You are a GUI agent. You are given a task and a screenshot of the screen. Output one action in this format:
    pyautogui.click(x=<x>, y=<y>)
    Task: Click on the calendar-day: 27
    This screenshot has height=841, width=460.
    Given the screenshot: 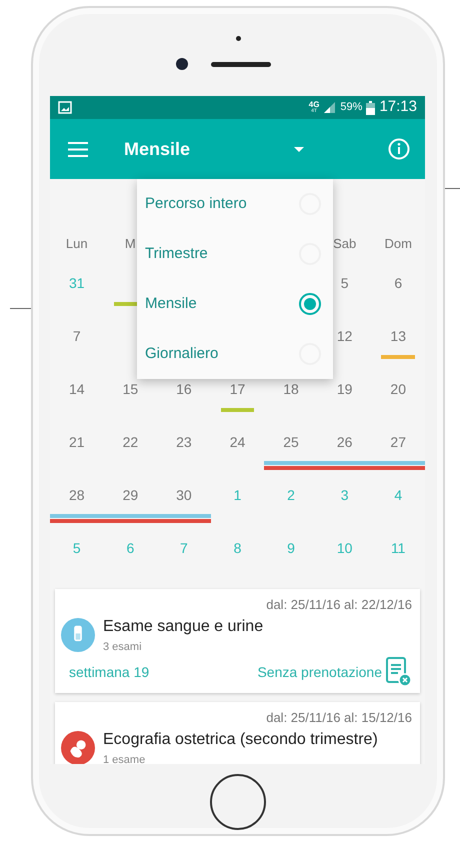 What is the action you would take?
    pyautogui.click(x=398, y=442)
    